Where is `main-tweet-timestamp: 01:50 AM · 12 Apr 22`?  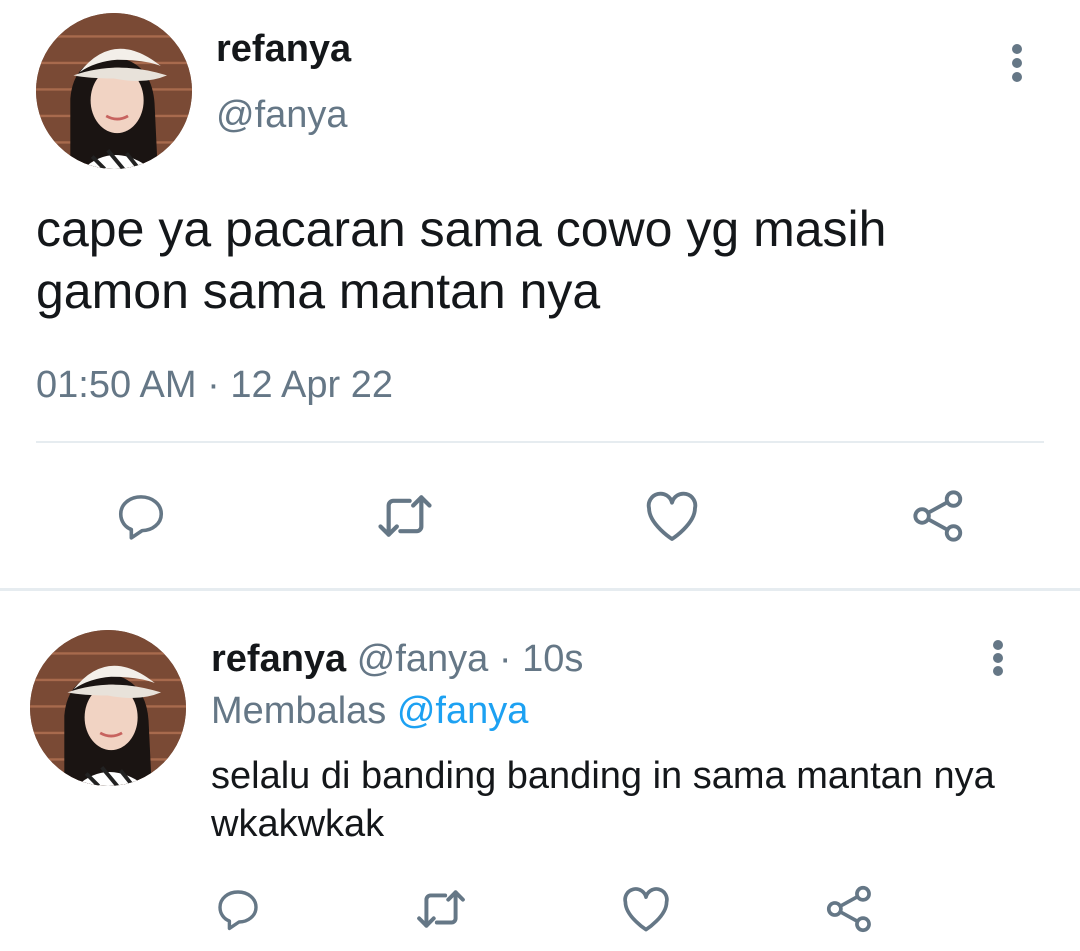
main-tweet-timestamp: 01:50 AM · 12 Apr 22 is located at coordinates (214, 385).